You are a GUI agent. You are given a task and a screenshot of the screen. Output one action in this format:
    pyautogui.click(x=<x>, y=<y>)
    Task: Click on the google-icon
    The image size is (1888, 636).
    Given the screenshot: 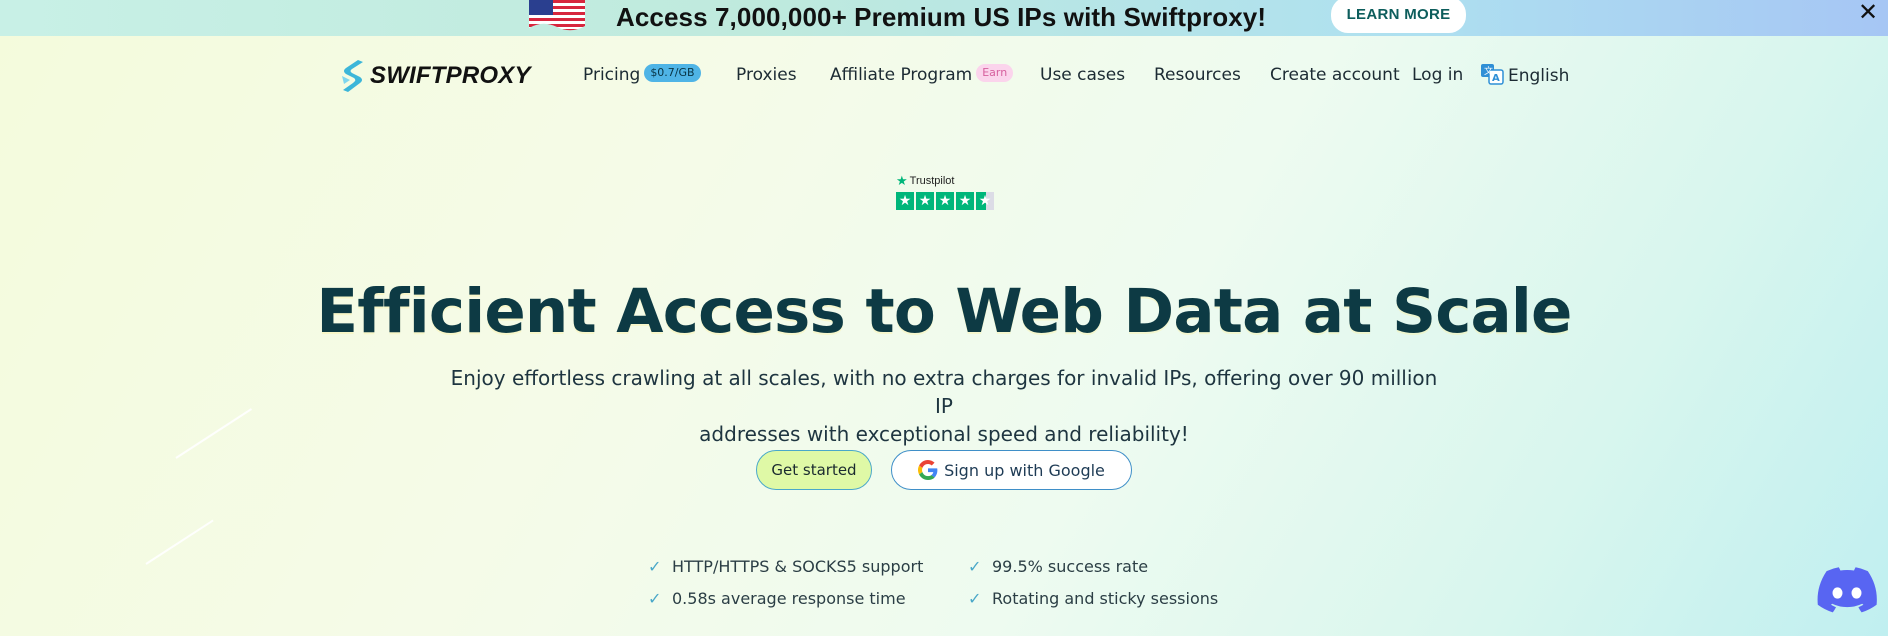 What is the action you would take?
    pyautogui.click(x=928, y=470)
    